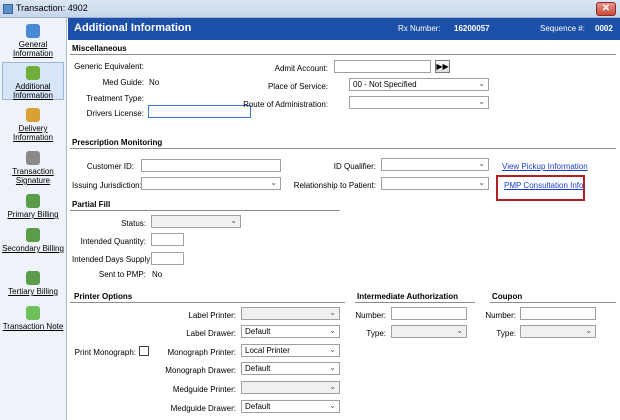 The width and height of the screenshot is (620, 420). What do you see at coordinates (258, 406) in the screenshot?
I see `medguide-drawer-value: Default` at bounding box center [258, 406].